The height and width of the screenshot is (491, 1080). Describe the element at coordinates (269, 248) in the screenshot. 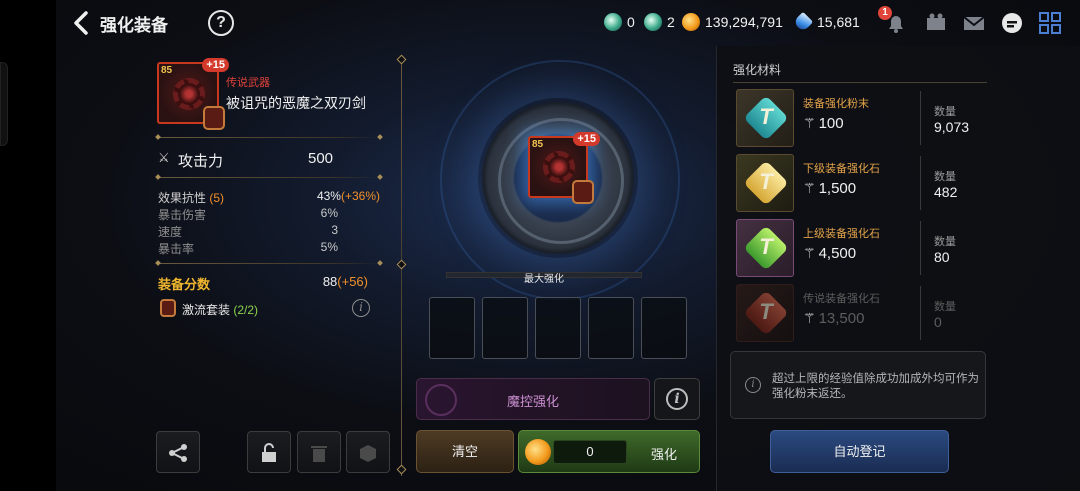

I see `stat-row: 暴击率 5%` at that location.